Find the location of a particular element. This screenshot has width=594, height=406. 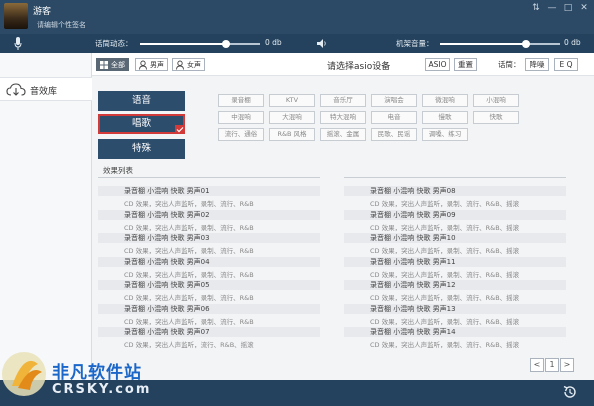

user-signature: 请编辑个性签名 is located at coordinates (61, 25).